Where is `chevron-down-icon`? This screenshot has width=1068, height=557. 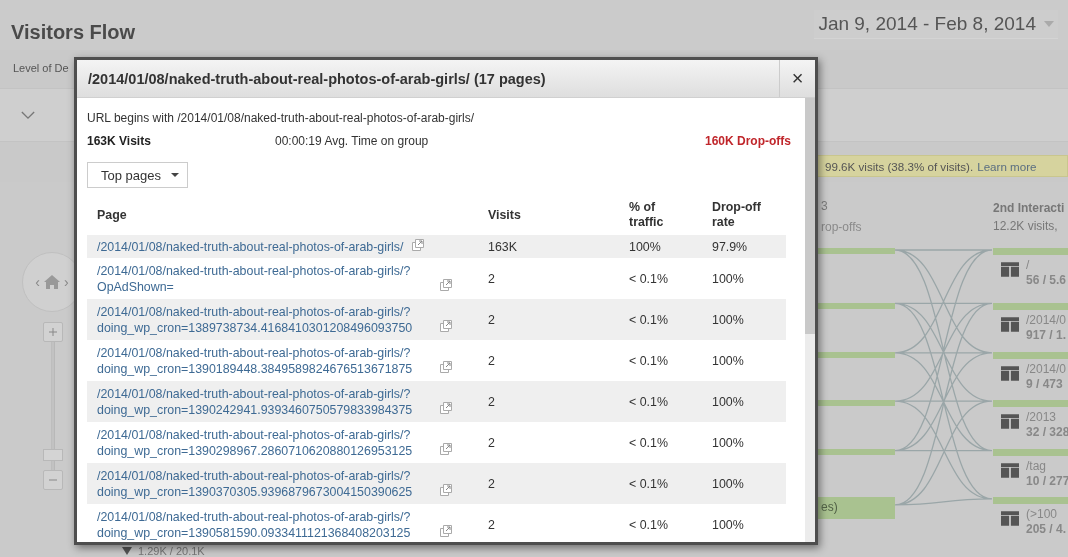 chevron-down-icon is located at coordinates (28, 115).